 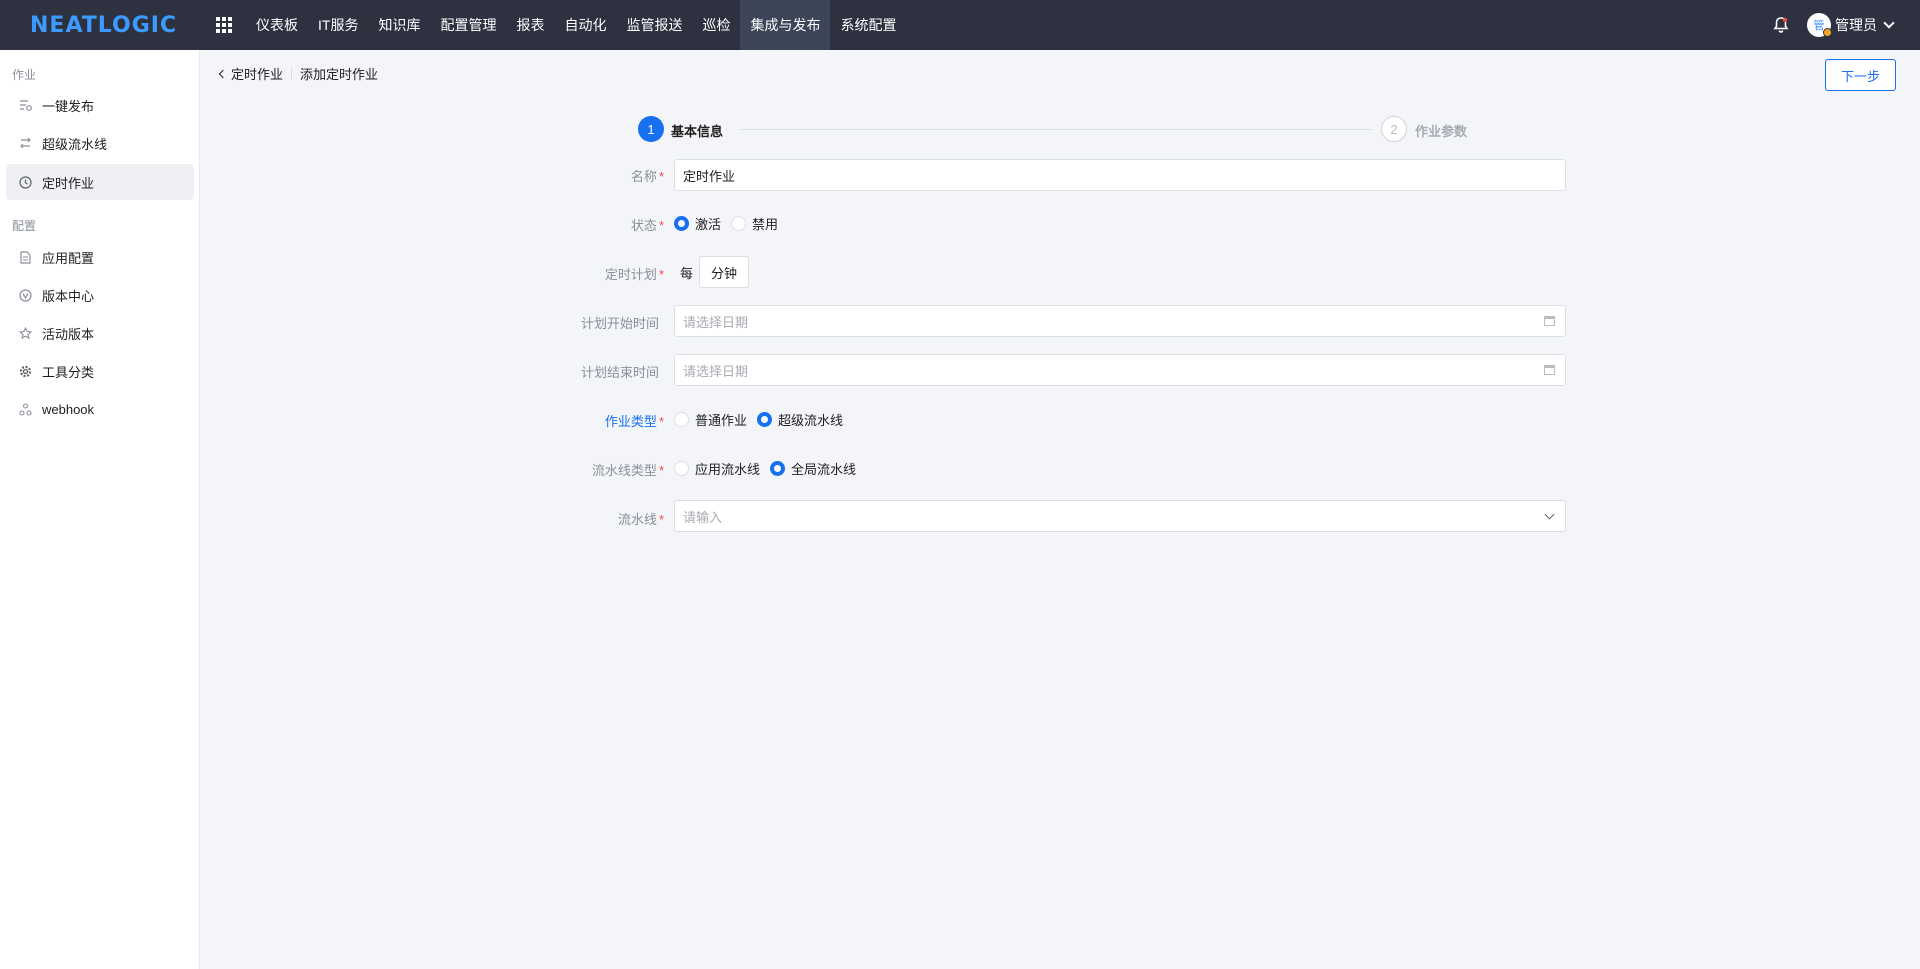 What do you see at coordinates (339, 74) in the screenshot?
I see `breadcrumb-current: 添加定时作业` at bounding box center [339, 74].